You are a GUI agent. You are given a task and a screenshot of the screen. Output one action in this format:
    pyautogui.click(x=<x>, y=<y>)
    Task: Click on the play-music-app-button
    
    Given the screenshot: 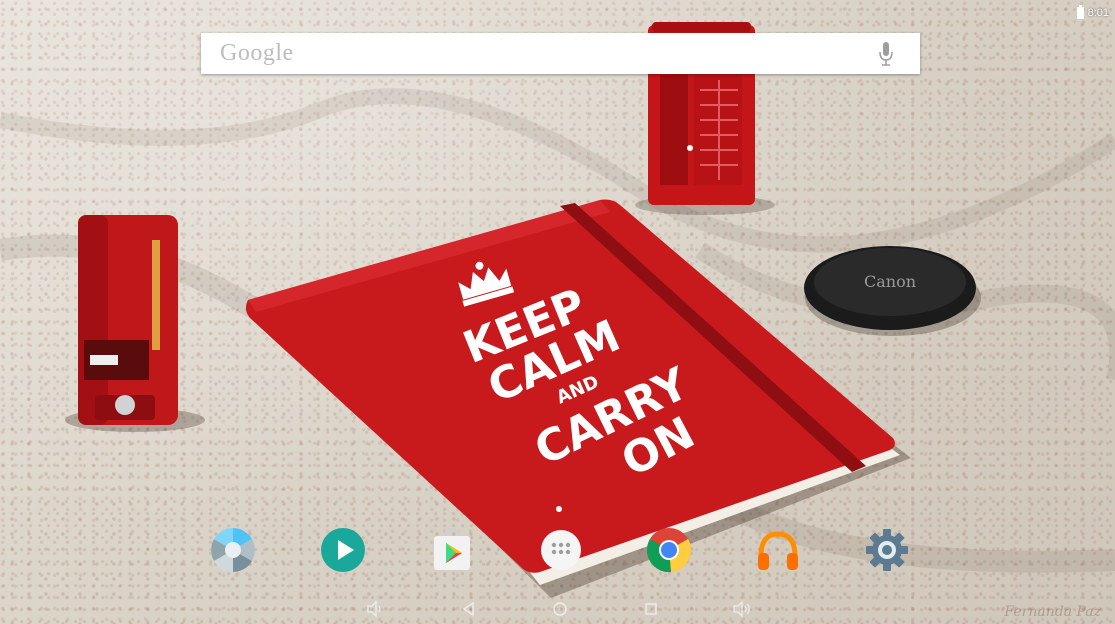 What is the action you would take?
    pyautogui.click(x=778, y=550)
    